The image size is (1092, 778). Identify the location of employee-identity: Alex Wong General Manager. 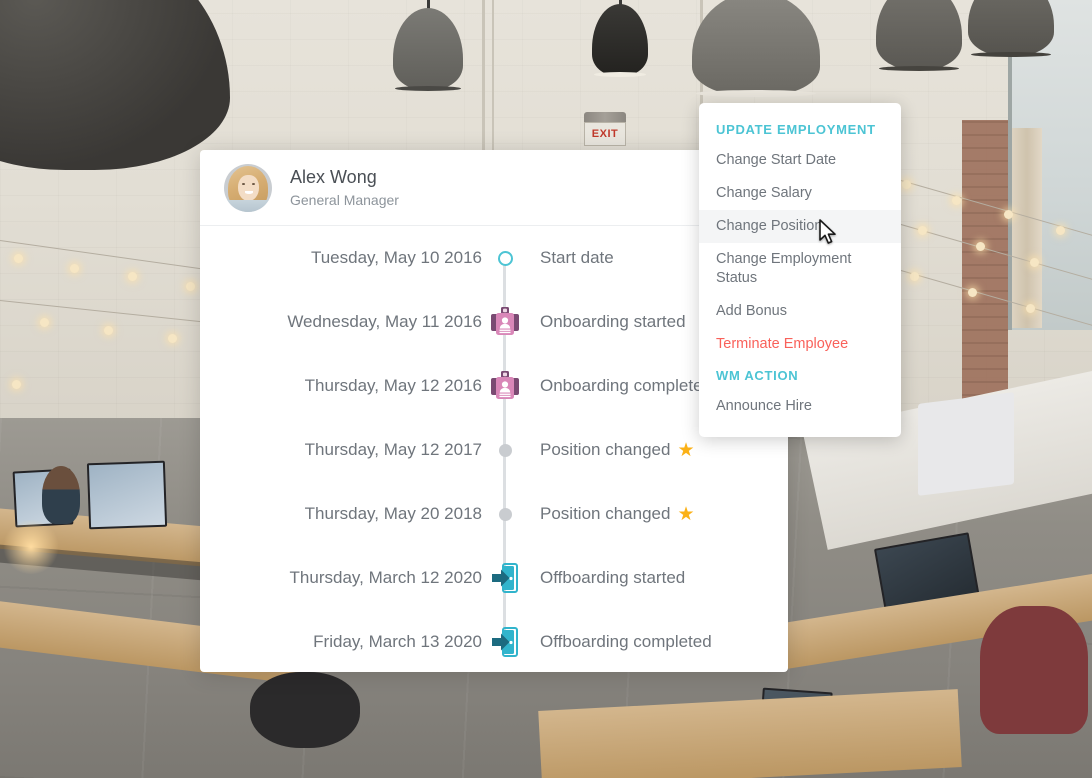
(344, 188).